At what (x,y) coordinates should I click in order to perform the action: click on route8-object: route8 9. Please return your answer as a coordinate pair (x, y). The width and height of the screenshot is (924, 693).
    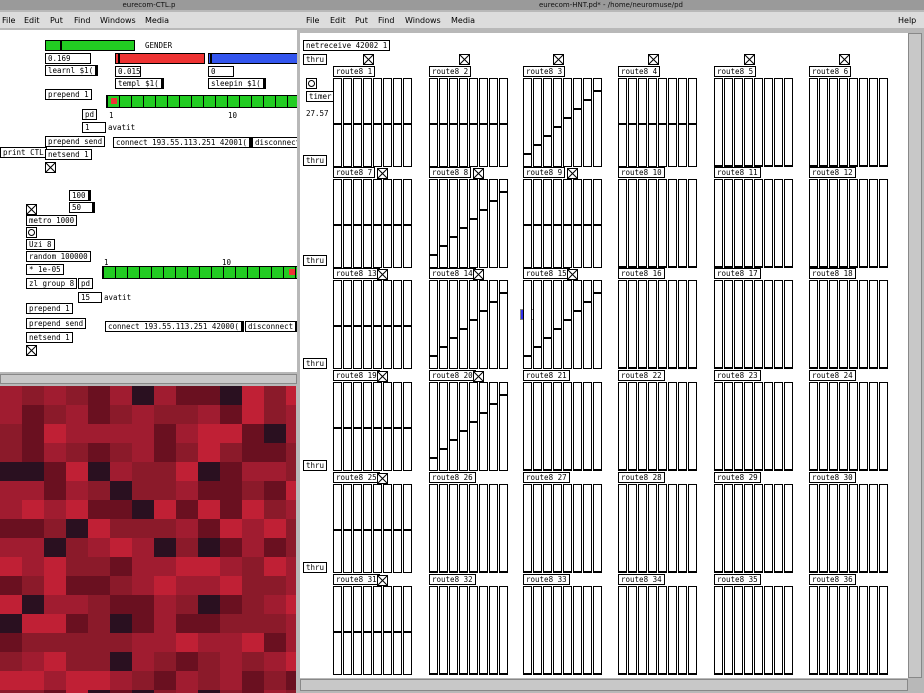
    Looking at the image, I should click on (544, 172).